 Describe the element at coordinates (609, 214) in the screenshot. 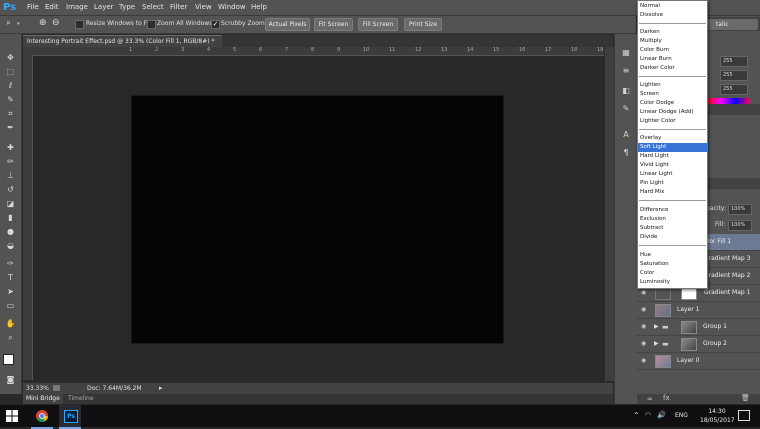

I see `vertical-scrollbar` at that location.